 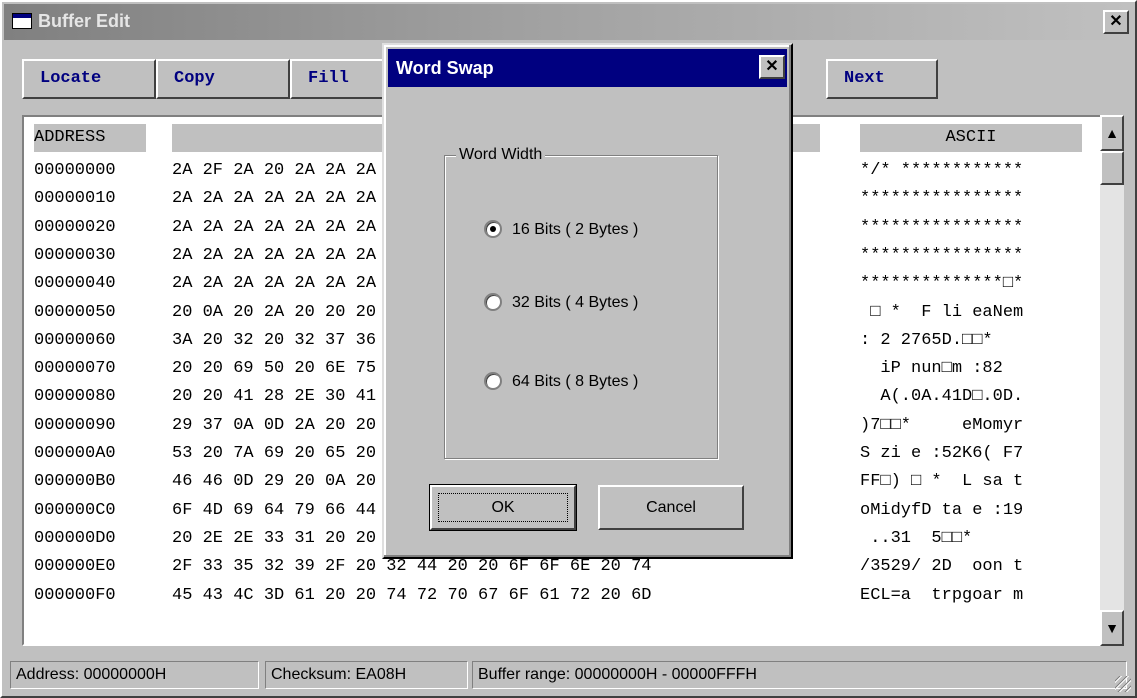 I want to click on locate-button: Locate, so click(x=89, y=79).